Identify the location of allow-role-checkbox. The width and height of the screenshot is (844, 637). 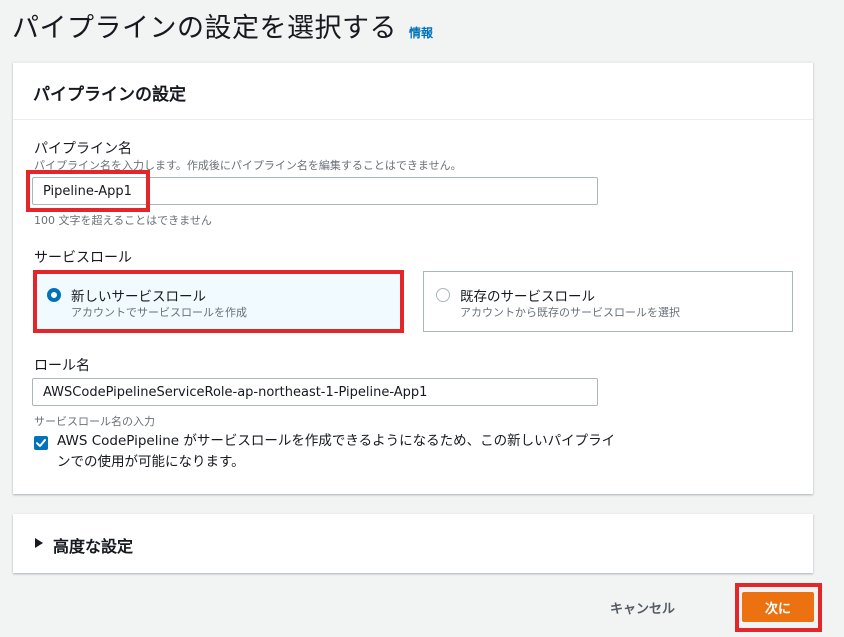
(41, 443).